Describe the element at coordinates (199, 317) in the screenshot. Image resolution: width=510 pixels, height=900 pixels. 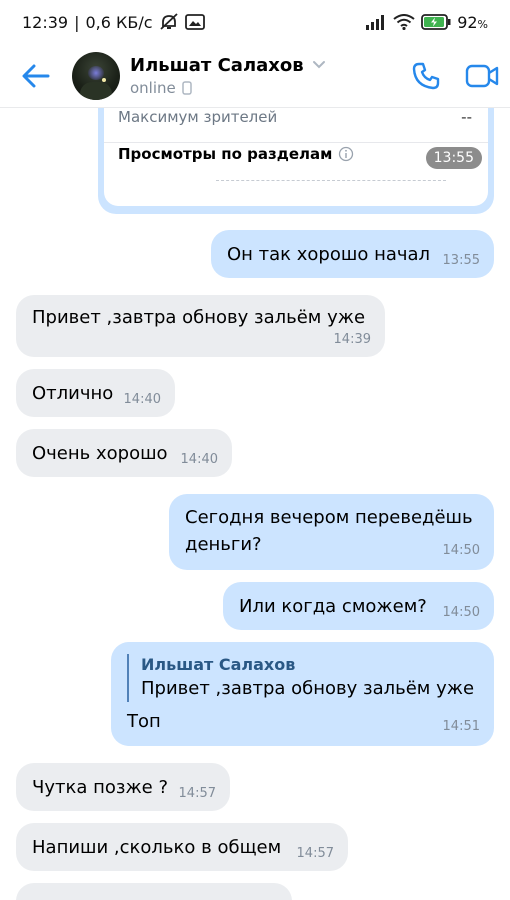
I see `message-text: Привет ,завтра обнову зальём уже` at that location.